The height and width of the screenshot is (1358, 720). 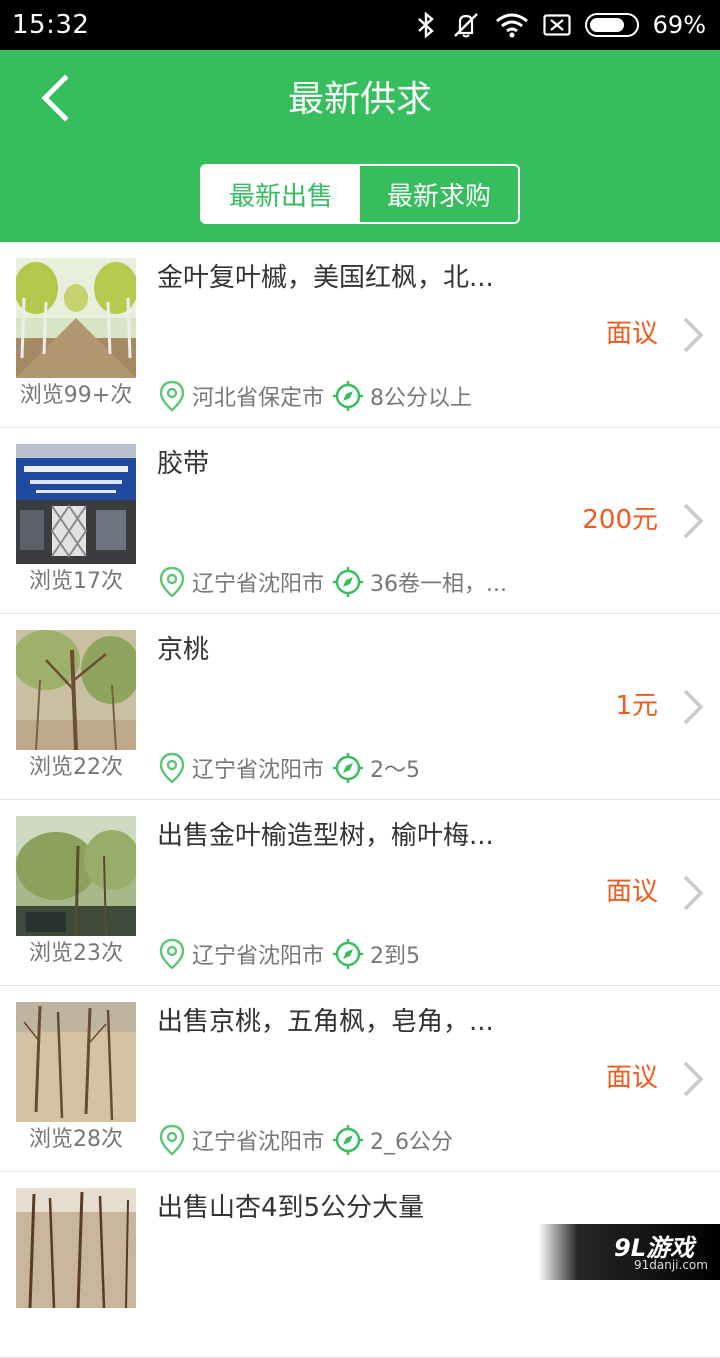 I want to click on battery-percent: 69%, so click(x=679, y=25).